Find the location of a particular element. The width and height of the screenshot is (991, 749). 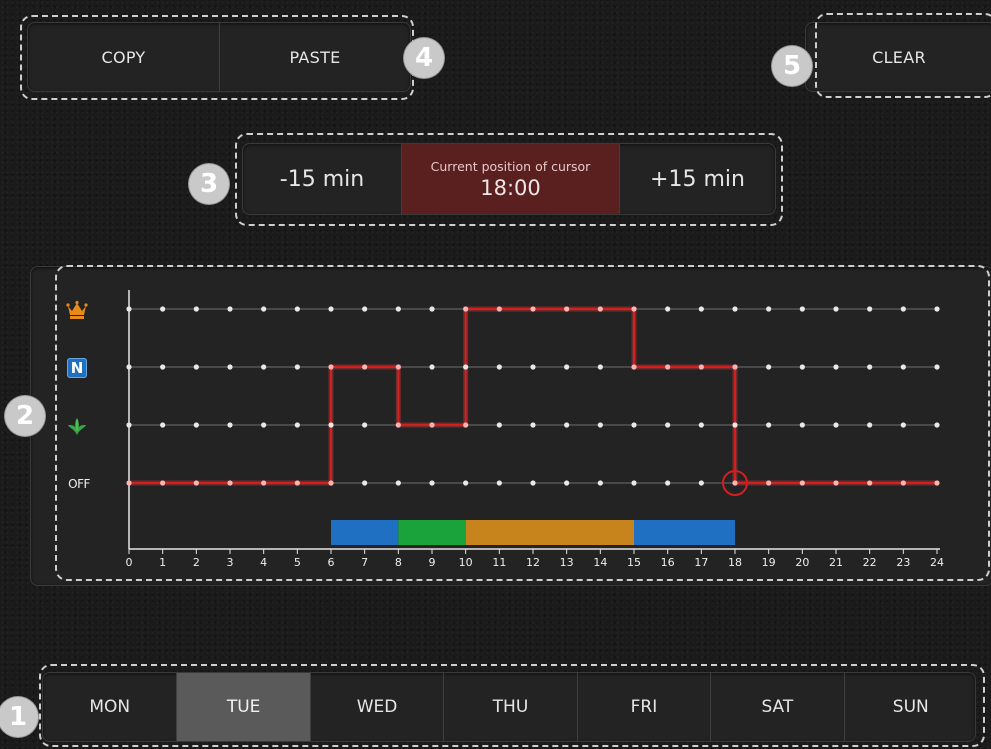

callout-badge-3: 3 is located at coordinates (209, 184).